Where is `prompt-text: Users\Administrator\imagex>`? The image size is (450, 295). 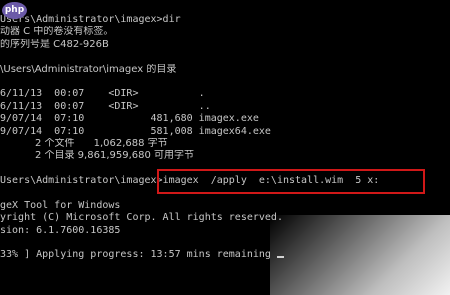 prompt-text: Users\Administrator\imagex> is located at coordinates (81, 181).